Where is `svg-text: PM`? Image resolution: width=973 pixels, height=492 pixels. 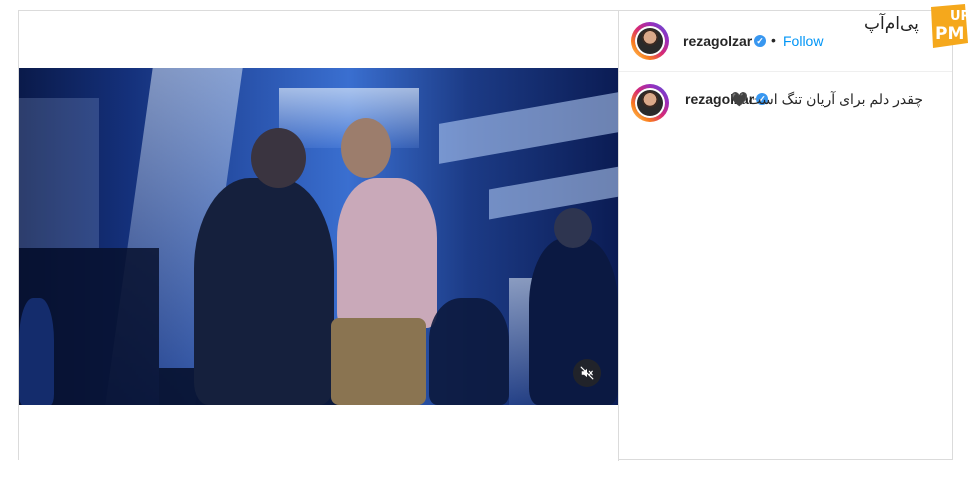
svg-text: PM is located at coordinates (949, 34).